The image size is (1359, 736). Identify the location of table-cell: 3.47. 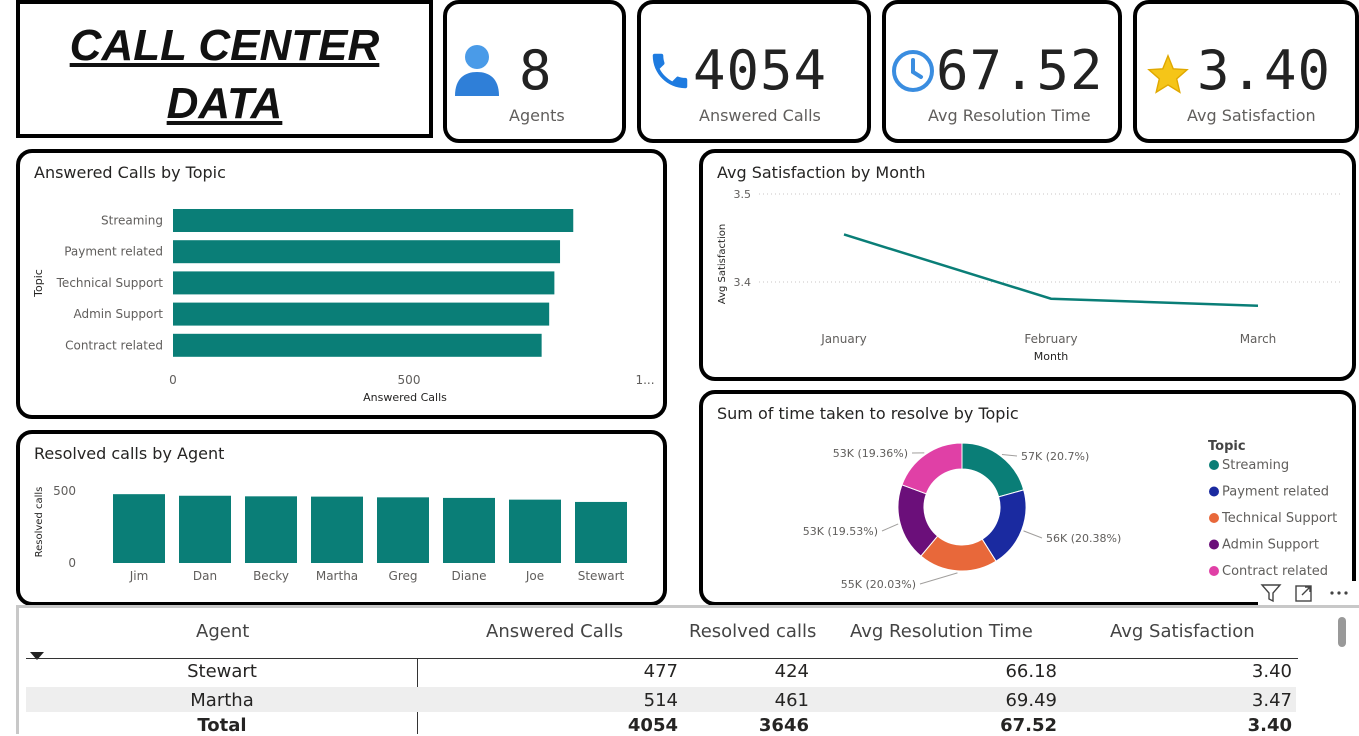
(1272, 701).